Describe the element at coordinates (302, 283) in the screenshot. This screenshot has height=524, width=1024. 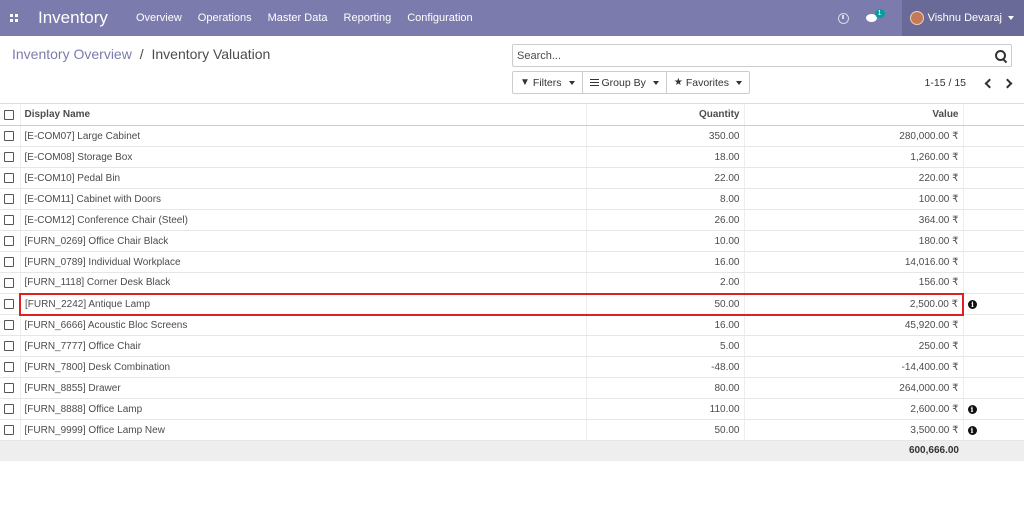
I see `product-name: [FURN_1118] Corner Desk Black` at that location.